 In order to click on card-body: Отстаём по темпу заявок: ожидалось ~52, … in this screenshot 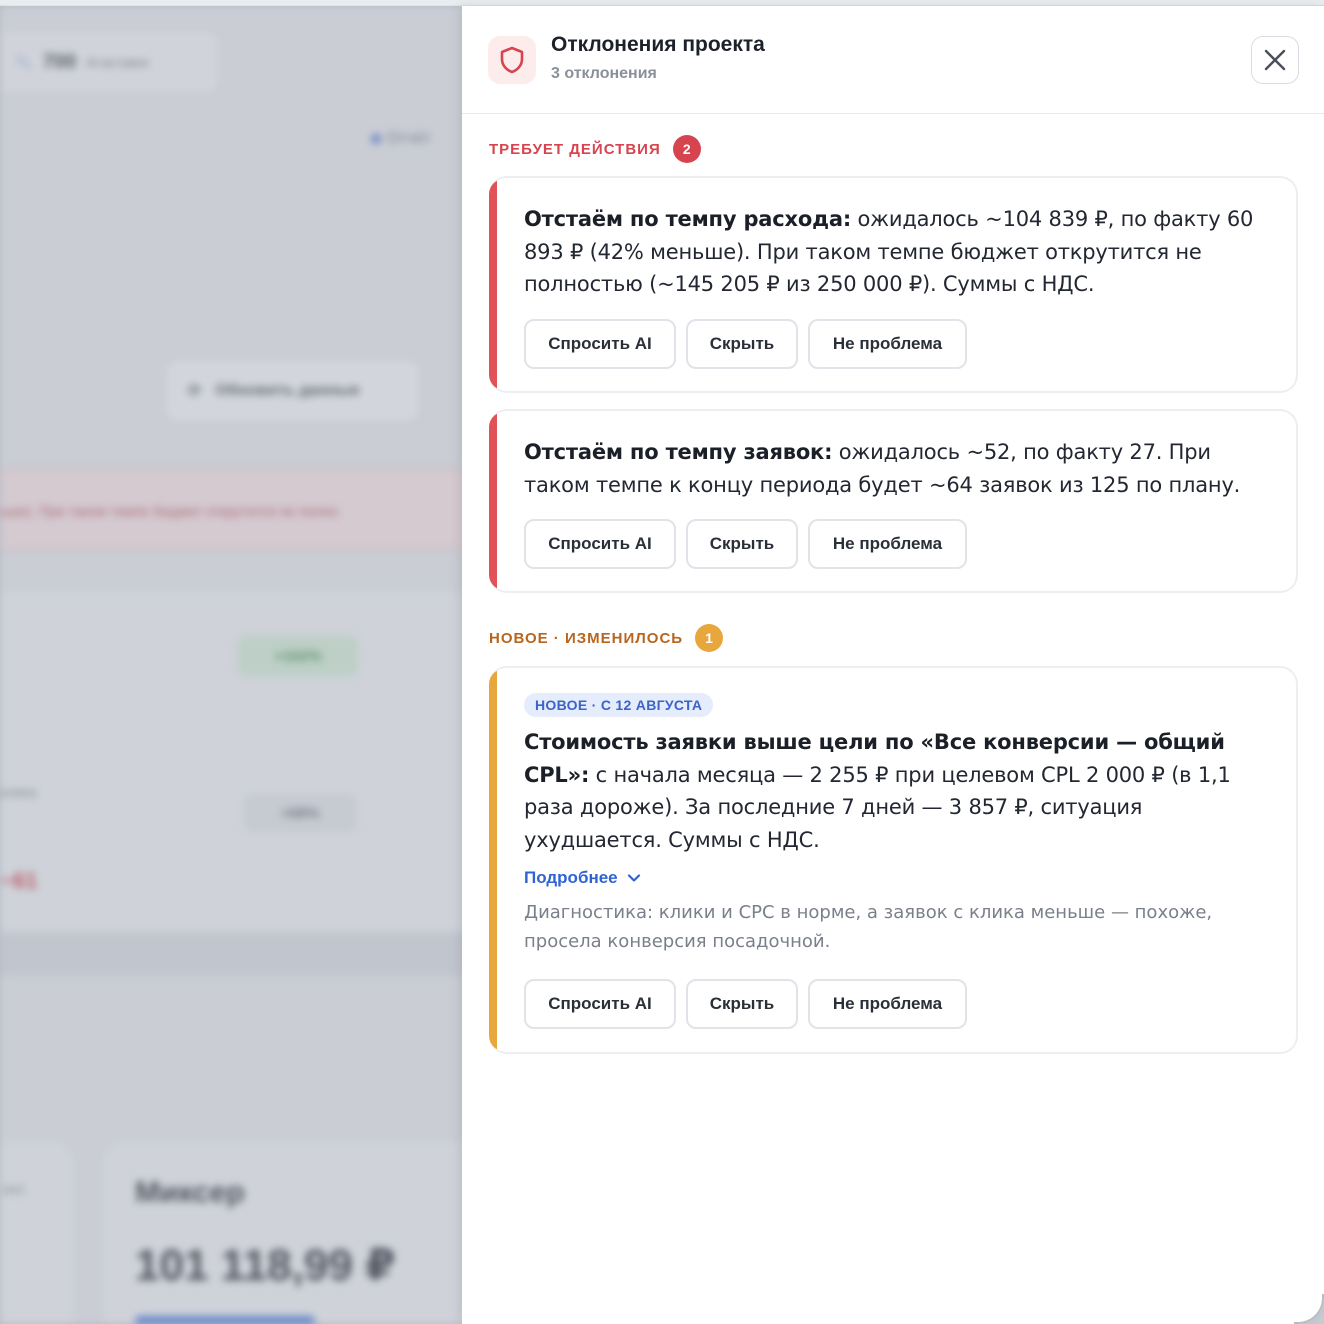, I will do `click(895, 468)`.